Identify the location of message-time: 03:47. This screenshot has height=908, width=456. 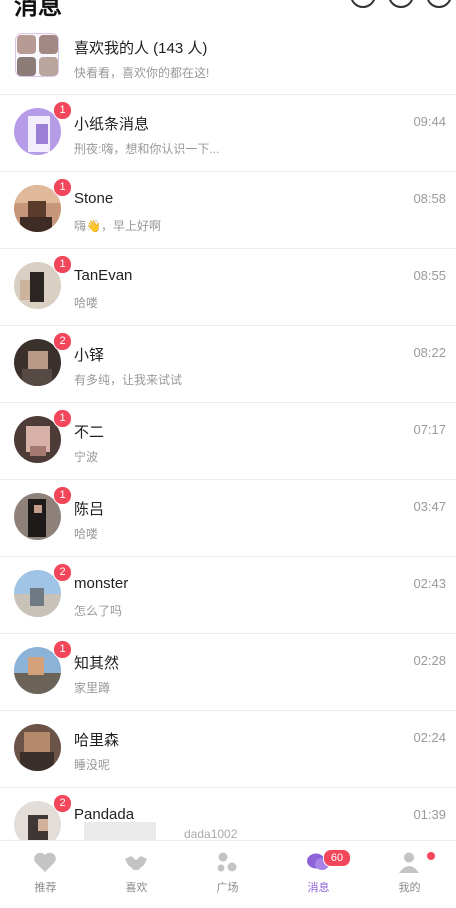
(429, 506).